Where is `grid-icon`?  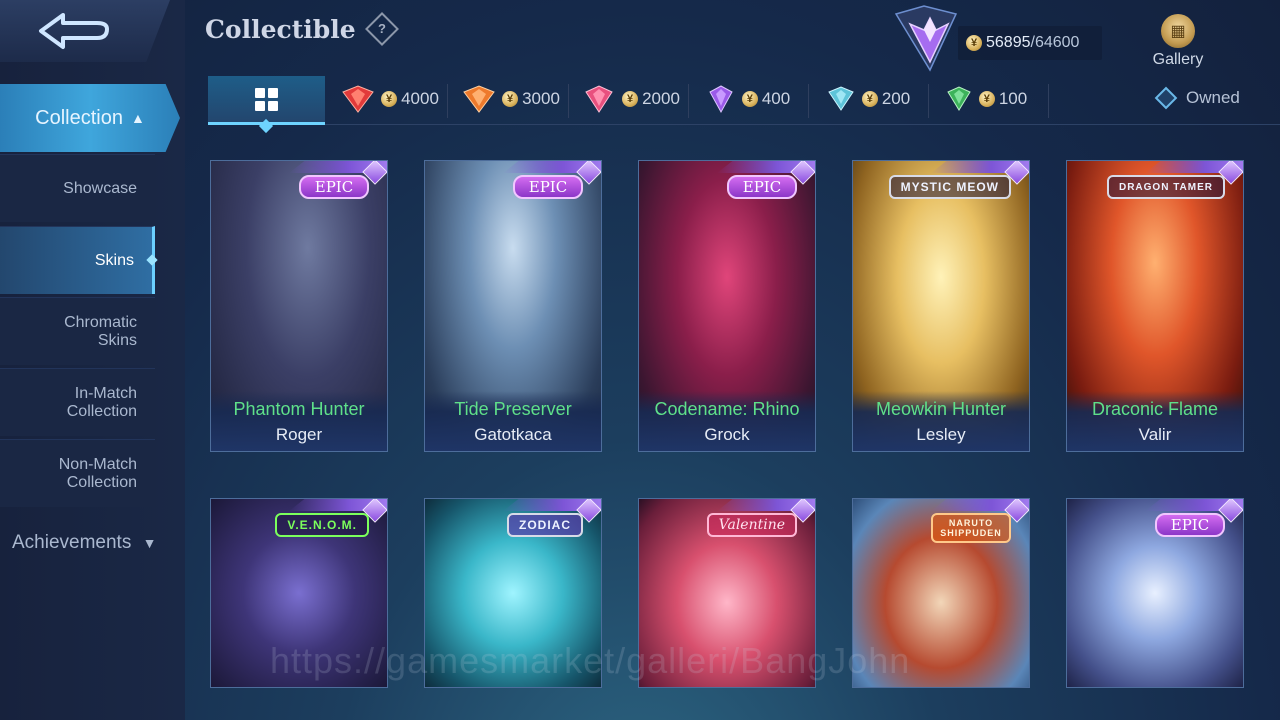
grid-icon is located at coordinates (266, 99).